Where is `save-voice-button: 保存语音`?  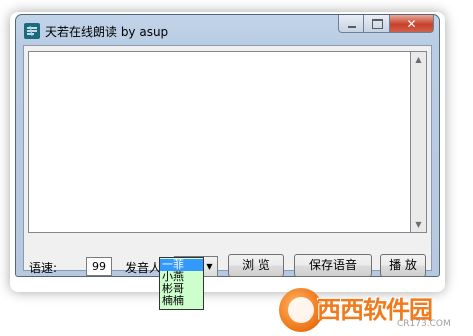 save-voice-button: 保存语音 is located at coordinates (333, 265).